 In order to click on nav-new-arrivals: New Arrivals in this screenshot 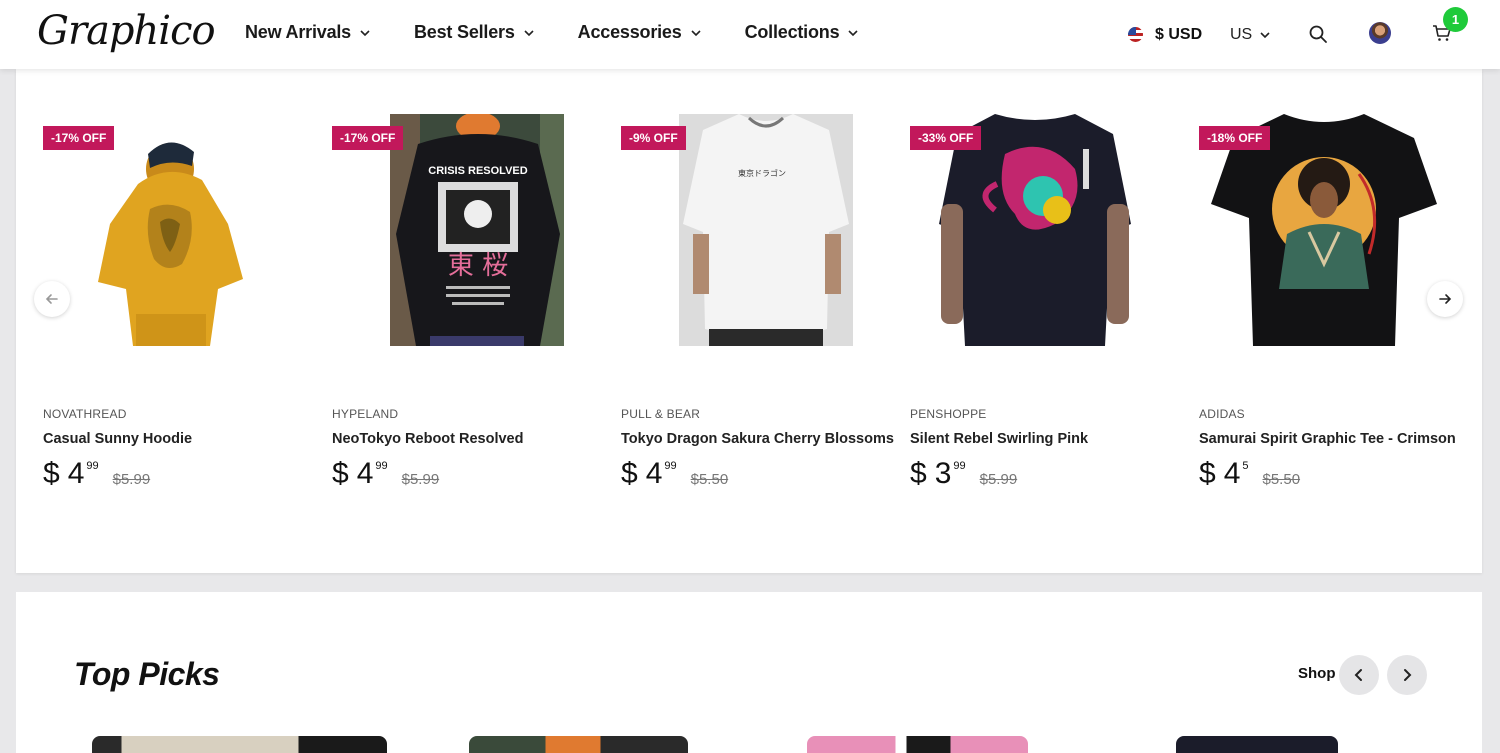, I will do `click(307, 32)`.